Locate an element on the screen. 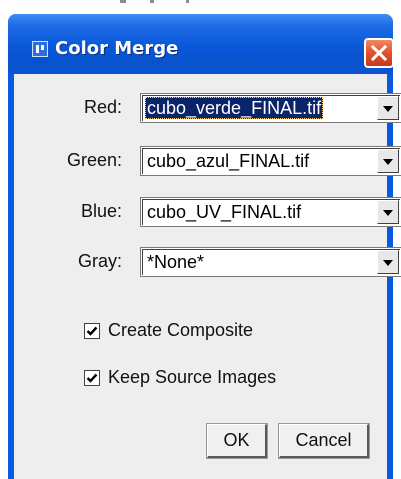 Image resolution: width=401 pixels, height=479 pixels. keep-source-checkbox is located at coordinates (92, 378).